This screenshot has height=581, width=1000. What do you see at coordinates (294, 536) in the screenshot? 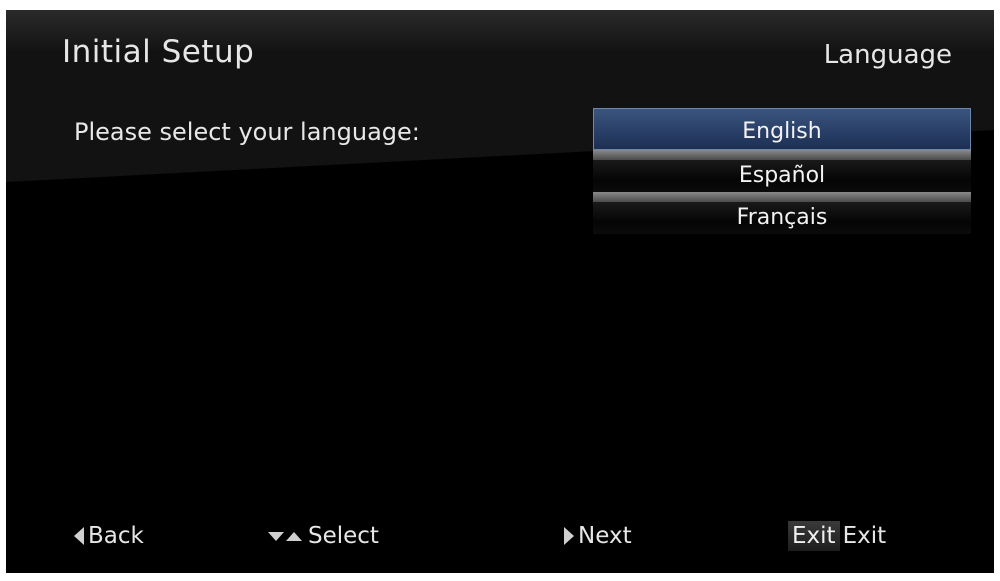
I see `up-arrow-icon` at bounding box center [294, 536].